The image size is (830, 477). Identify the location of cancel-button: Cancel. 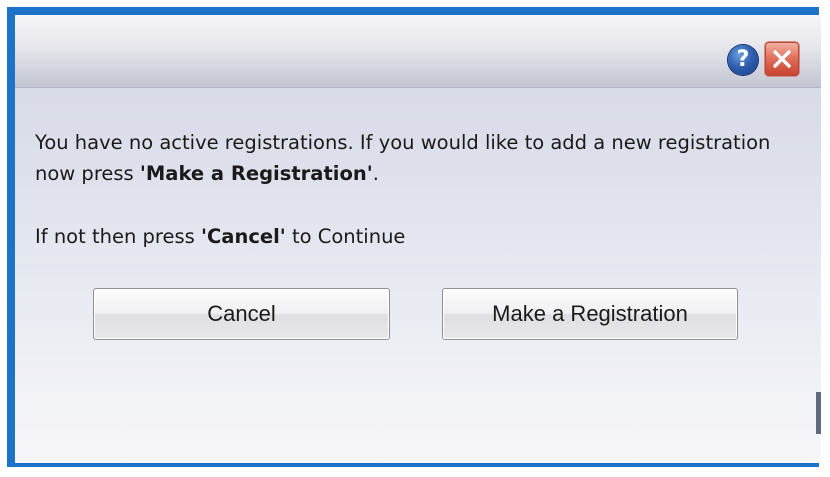
(241, 314).